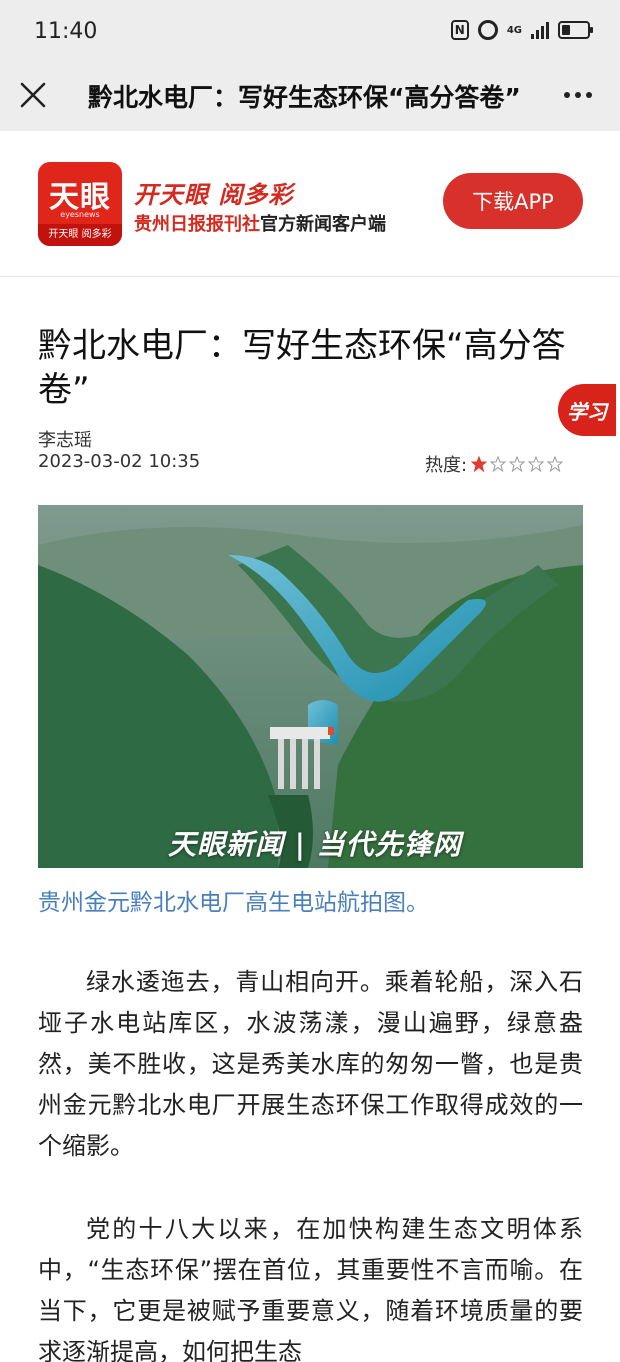  I want to click on heat-stars, so click(517, 464).